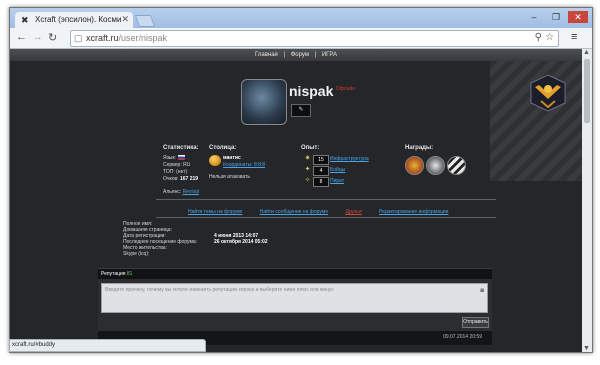 The height and width of the screenshot is (365, 600). Describe the element at coordinates (300, 55) in the screenshot. I see `nav-forum-link: Форум` at that location.